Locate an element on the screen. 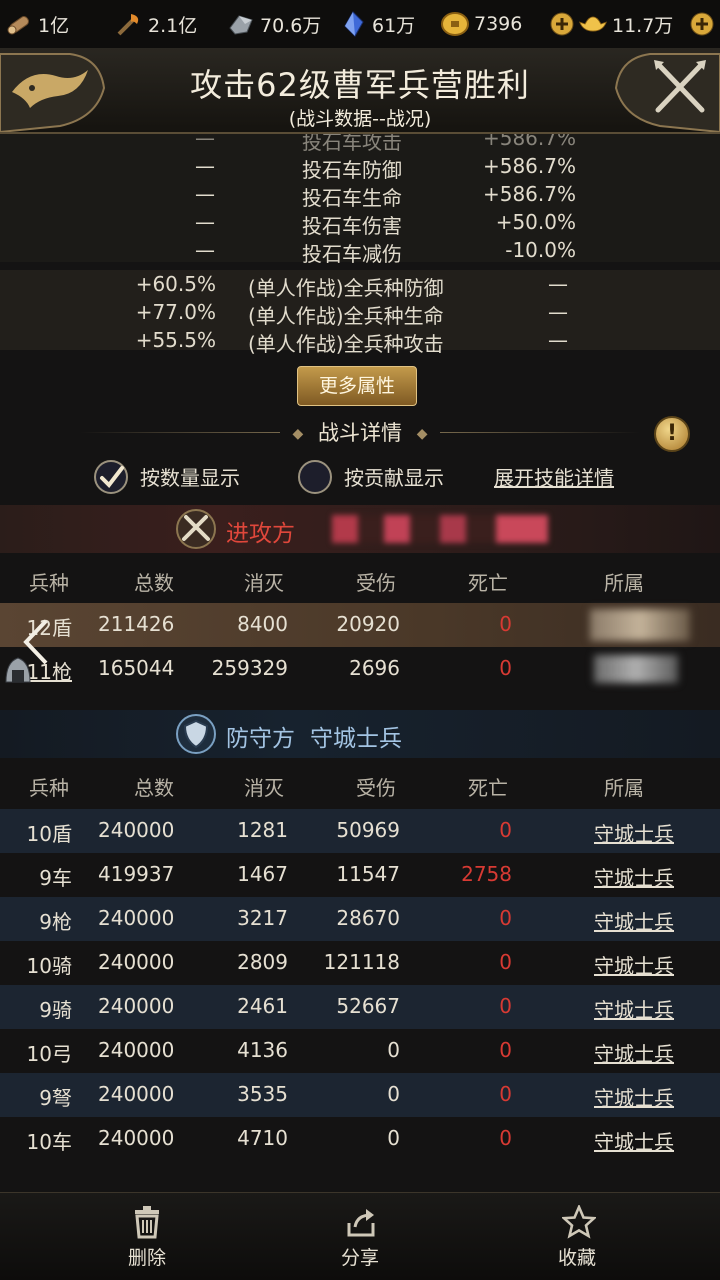  col-dead: 死亡 is located at coordinates (488, 583).